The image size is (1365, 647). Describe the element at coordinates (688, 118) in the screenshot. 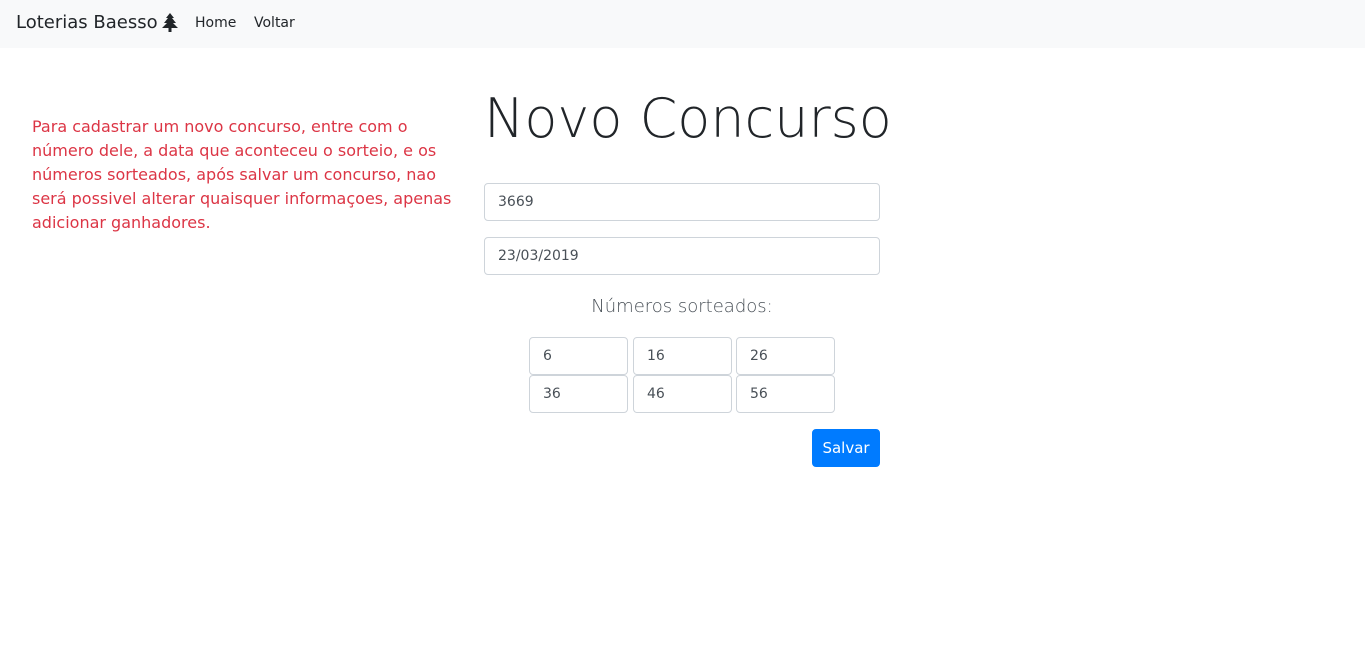

I see `page-title: Novo Concurso` at that location.